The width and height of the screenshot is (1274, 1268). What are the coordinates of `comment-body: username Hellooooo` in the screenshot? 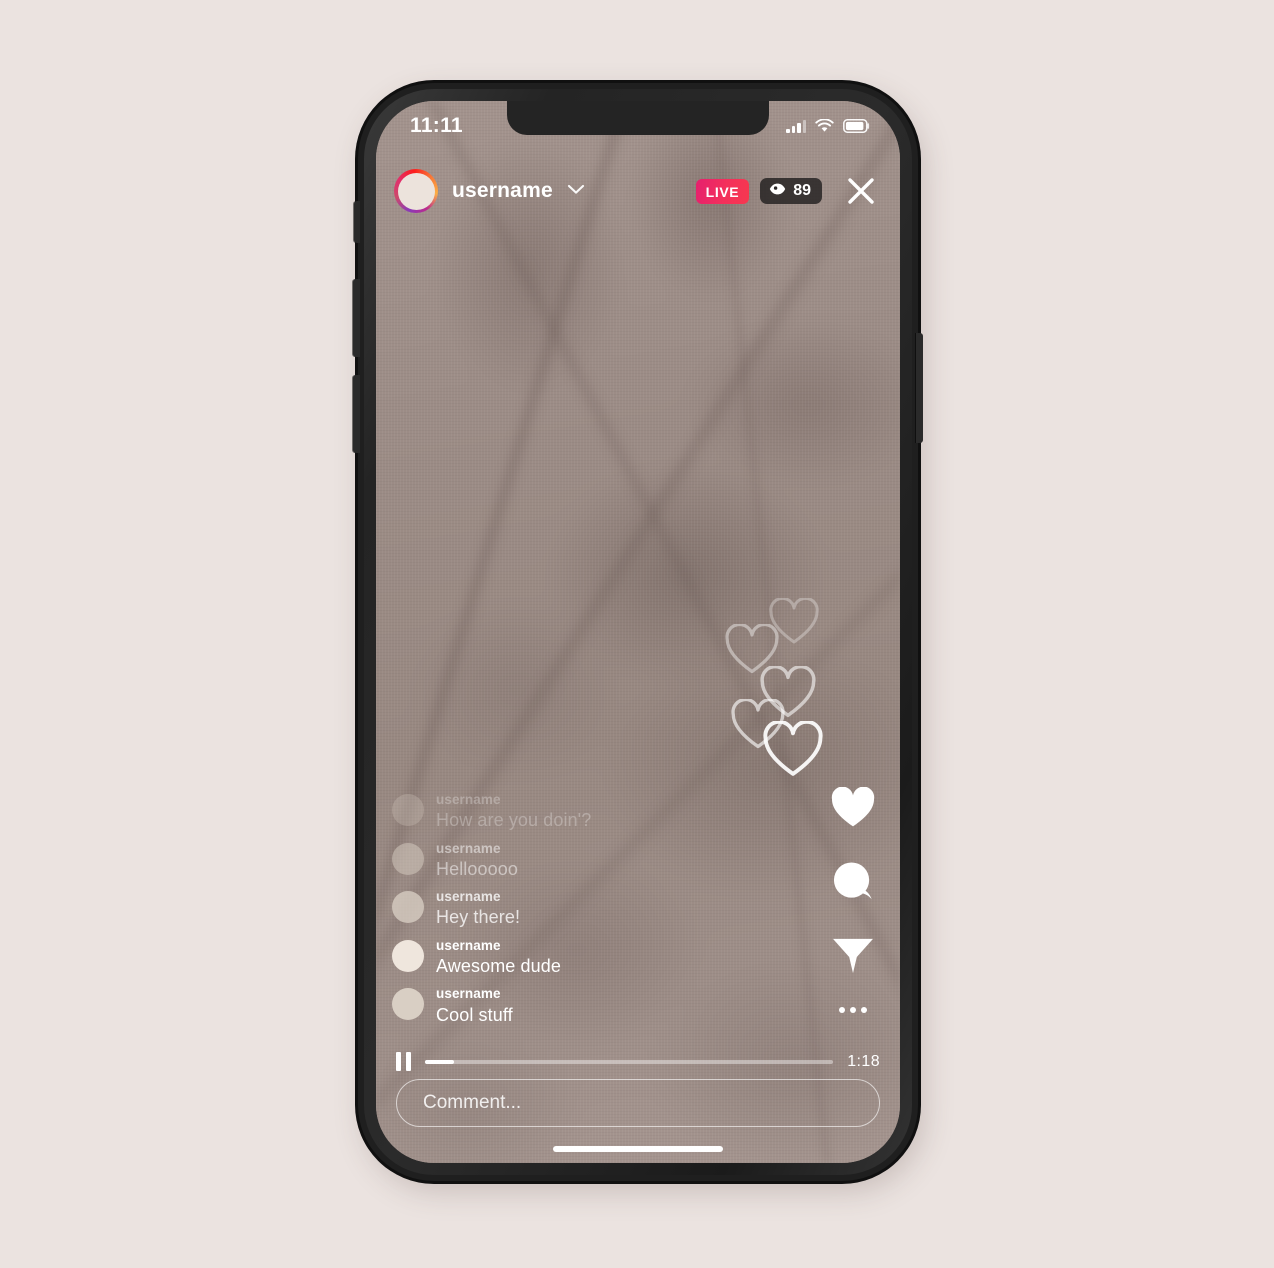 It's located at (477, 860).